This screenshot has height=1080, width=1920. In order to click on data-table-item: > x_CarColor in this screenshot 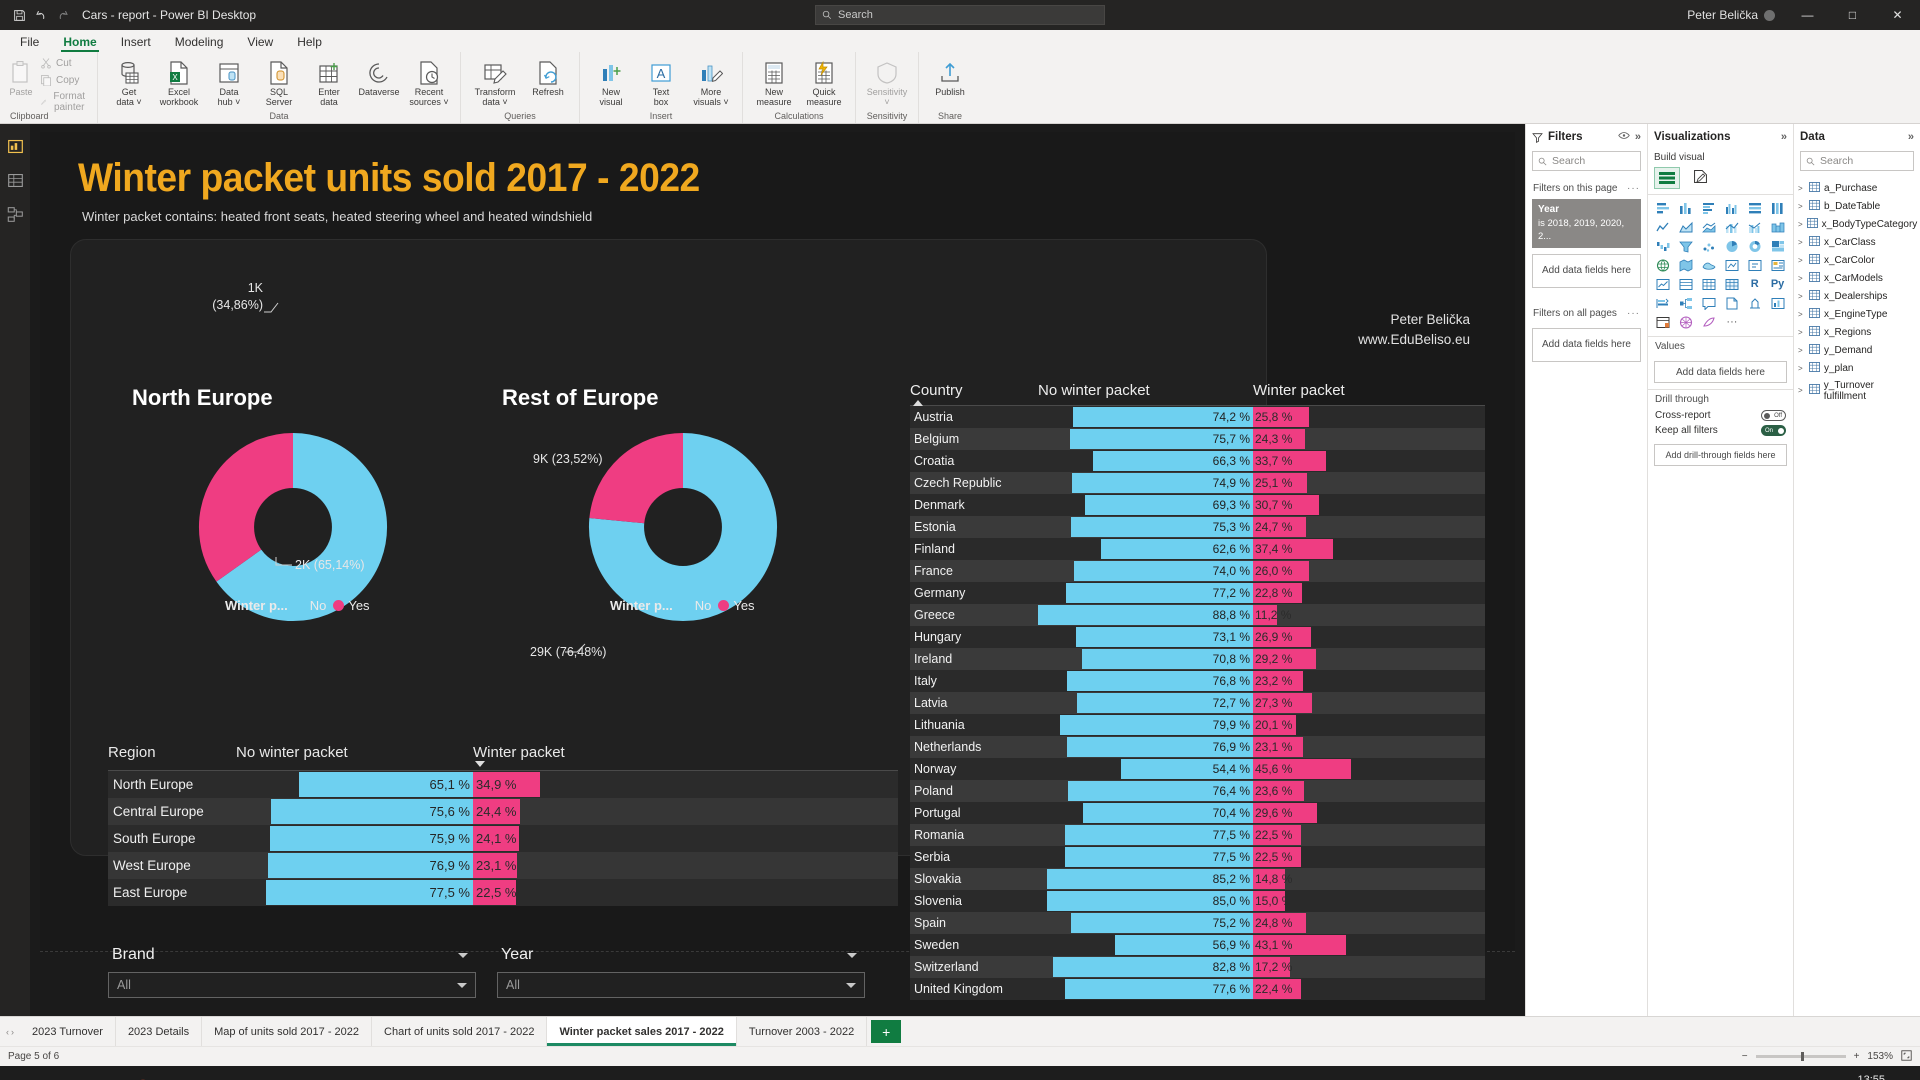, I will do `click(1857, 260)`.